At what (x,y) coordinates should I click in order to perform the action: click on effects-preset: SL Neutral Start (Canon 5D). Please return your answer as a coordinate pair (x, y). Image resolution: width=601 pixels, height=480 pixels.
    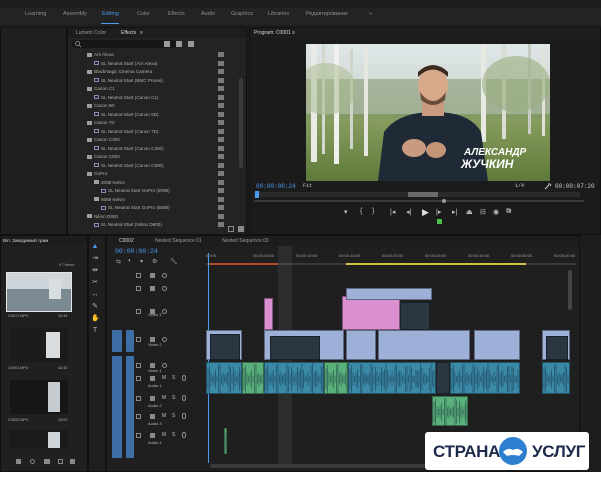
    Looking at the image, I should click on (154, 115).